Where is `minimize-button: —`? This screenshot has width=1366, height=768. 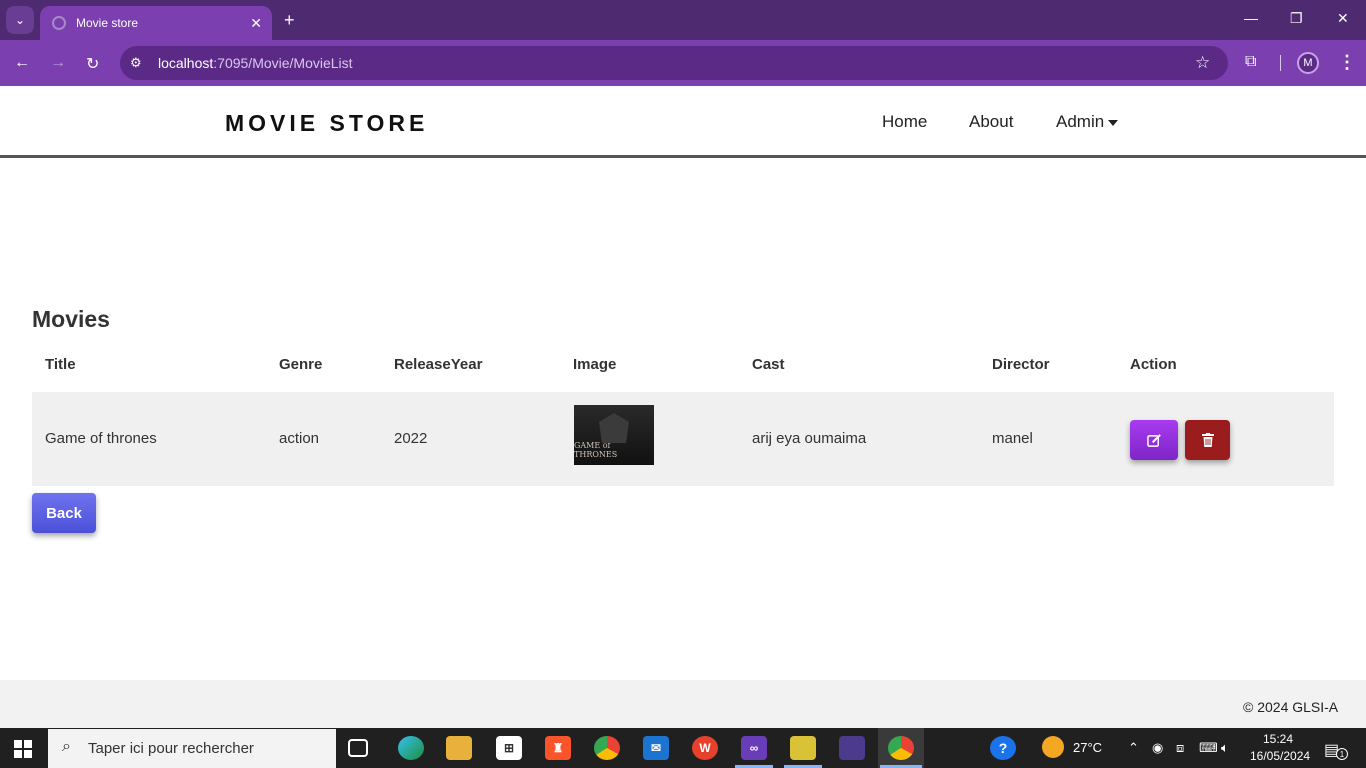
minimize-button: — is located at coordinates (1251, 18).